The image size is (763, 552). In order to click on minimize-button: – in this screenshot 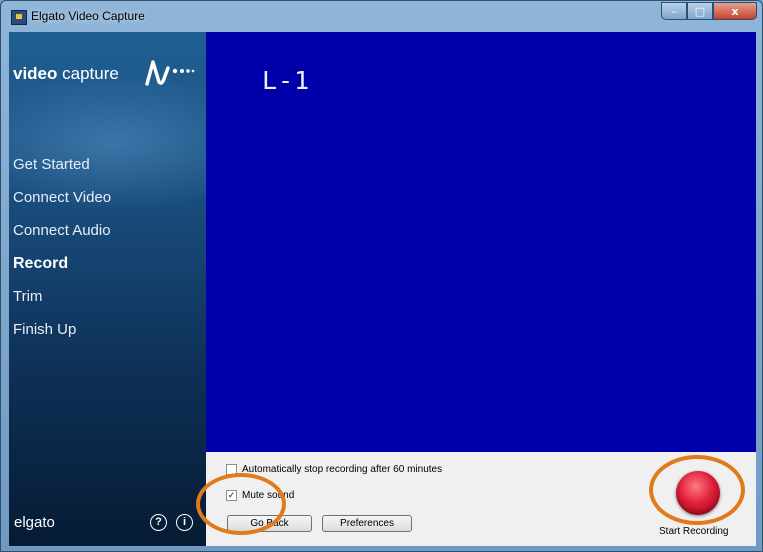, I will do `click(674, 11)`.